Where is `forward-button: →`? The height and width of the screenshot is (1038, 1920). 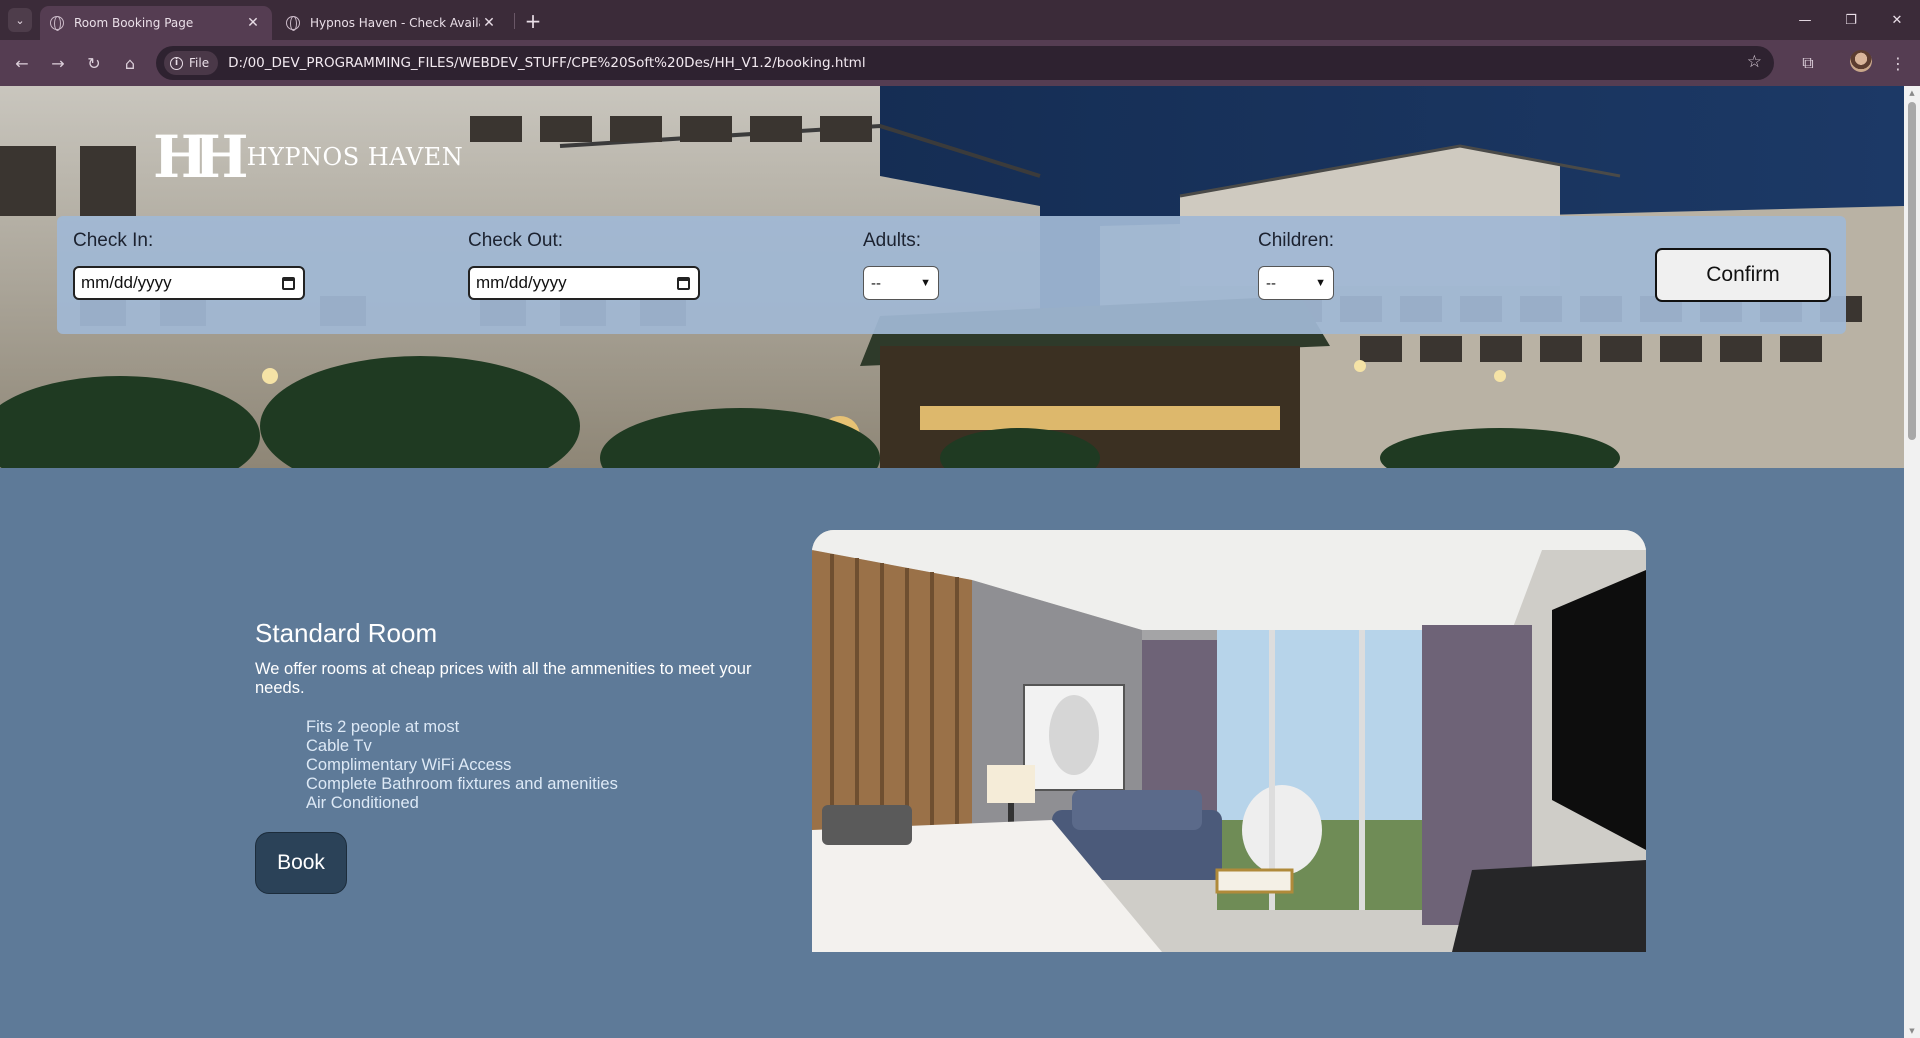
forward-button: → is located at coordinates (58, 63).